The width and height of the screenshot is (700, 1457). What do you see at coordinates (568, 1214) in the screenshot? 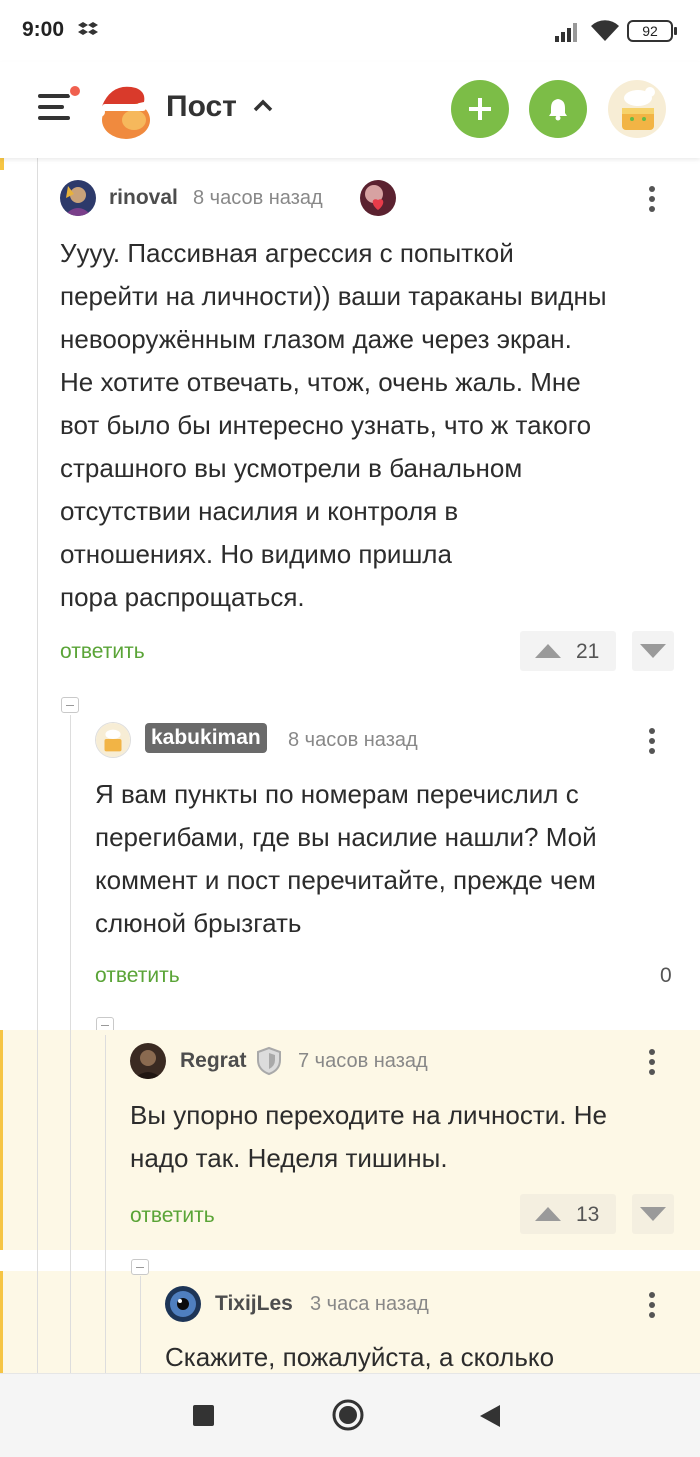
I see `upvote-button: 13` at bounding box center [568, 1214].